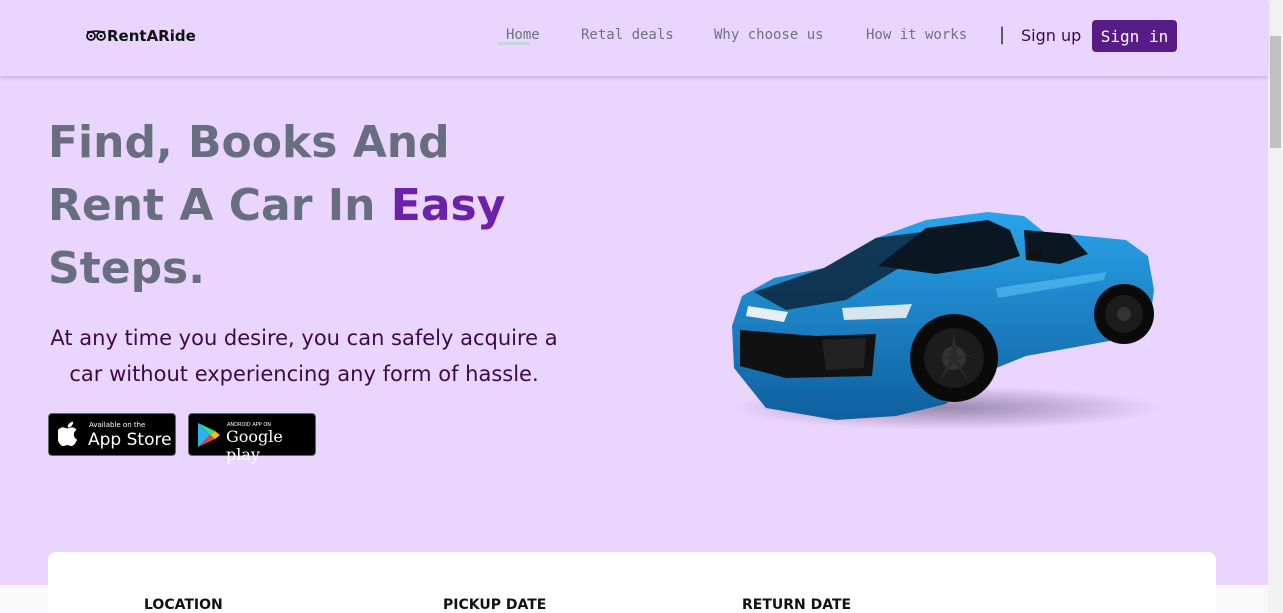 This screenshot has height=613, width=1283. I want to click on app-store-button: Available on the App Store, so click(112, 434).